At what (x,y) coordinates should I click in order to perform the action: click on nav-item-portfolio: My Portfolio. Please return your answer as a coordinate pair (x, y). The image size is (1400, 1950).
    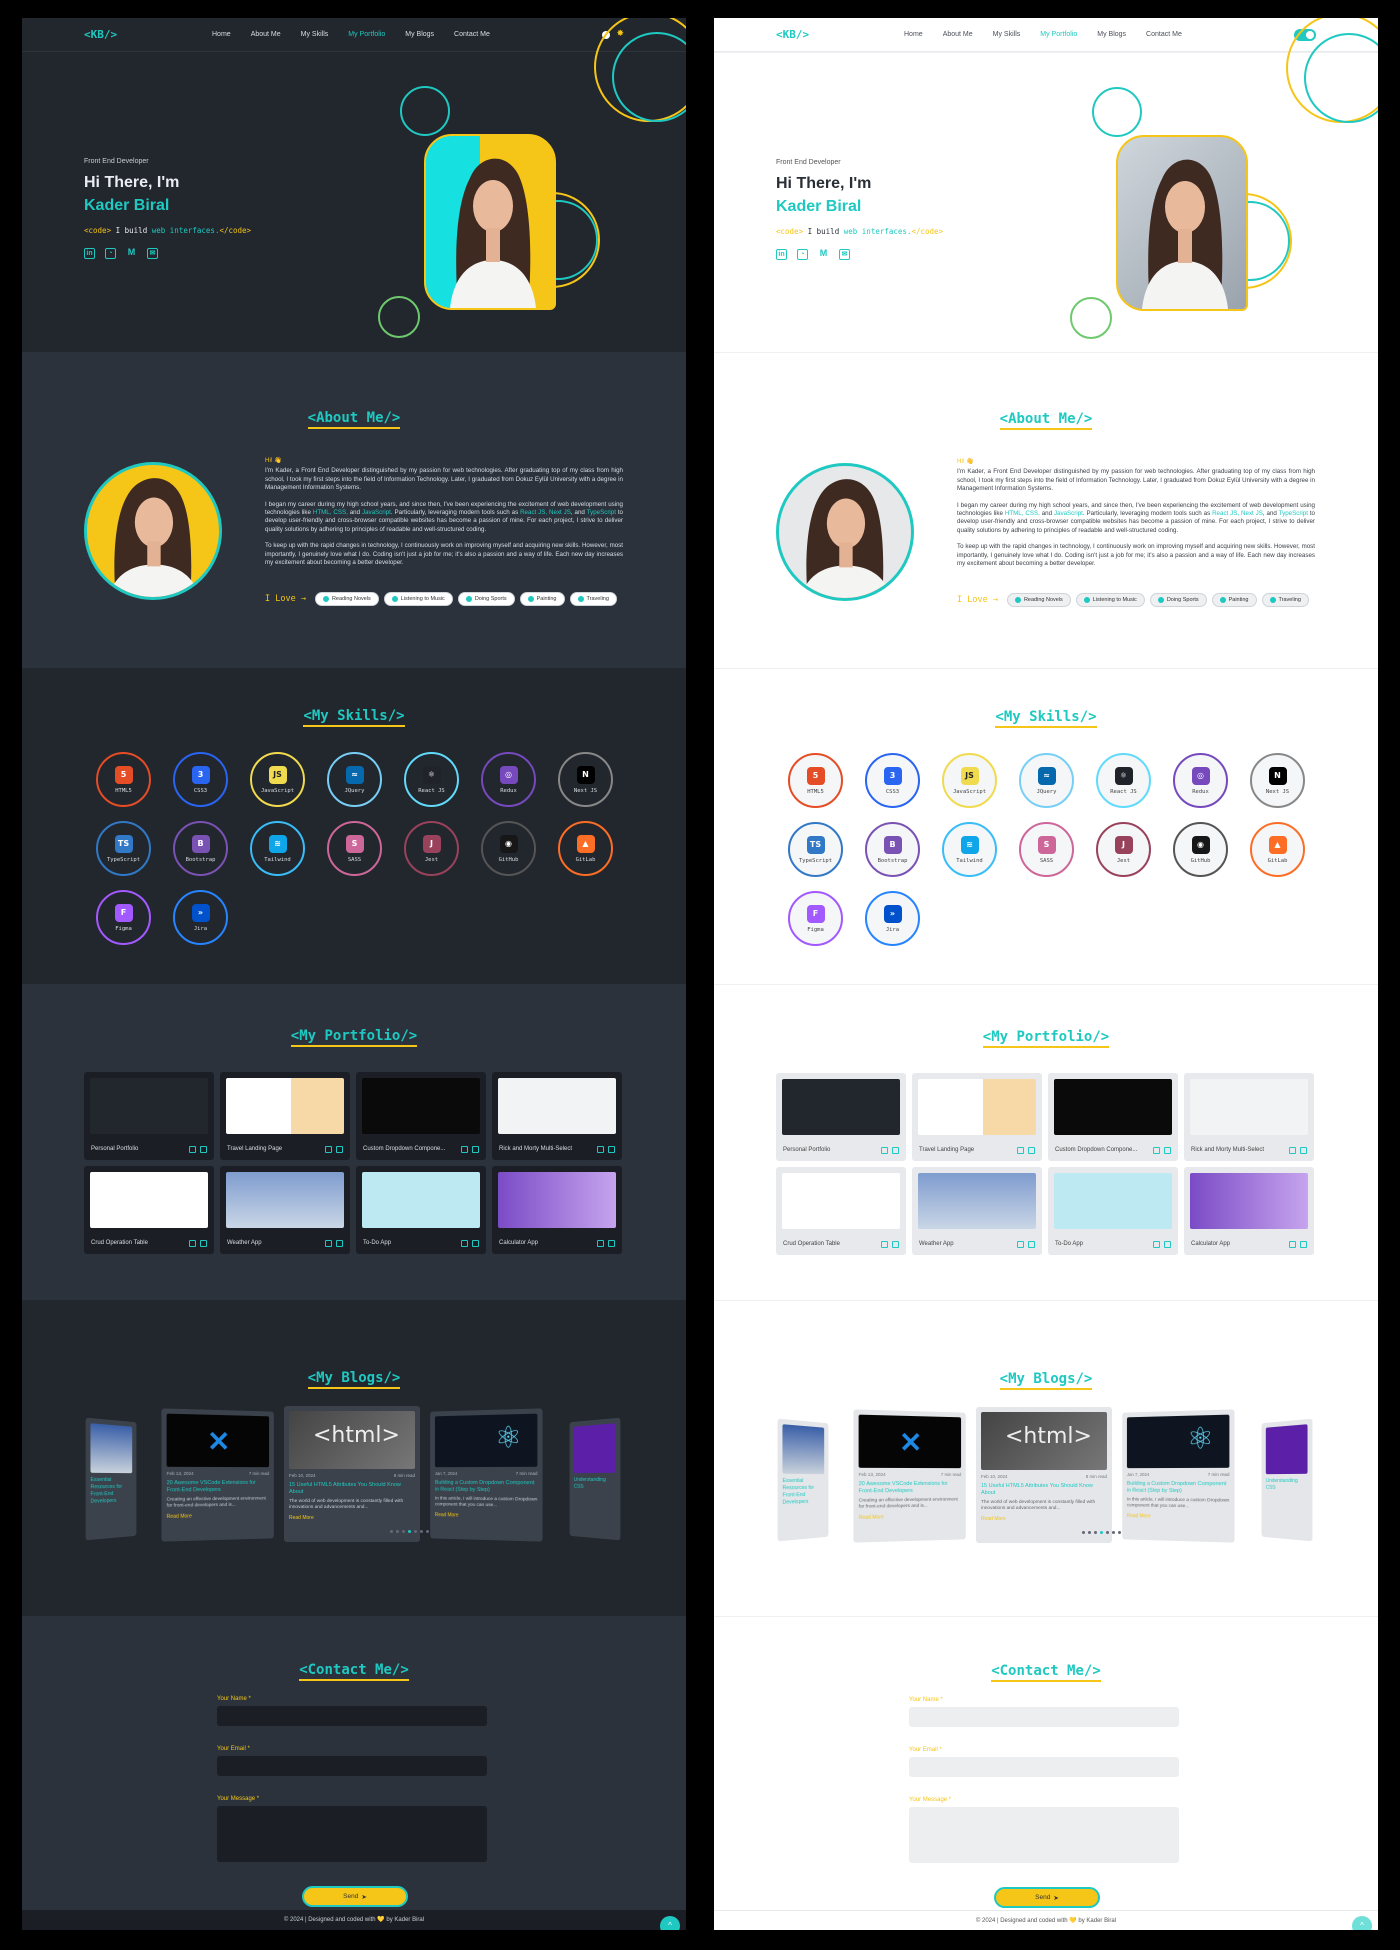
    Looking at the image, I should click on (1058, 34).